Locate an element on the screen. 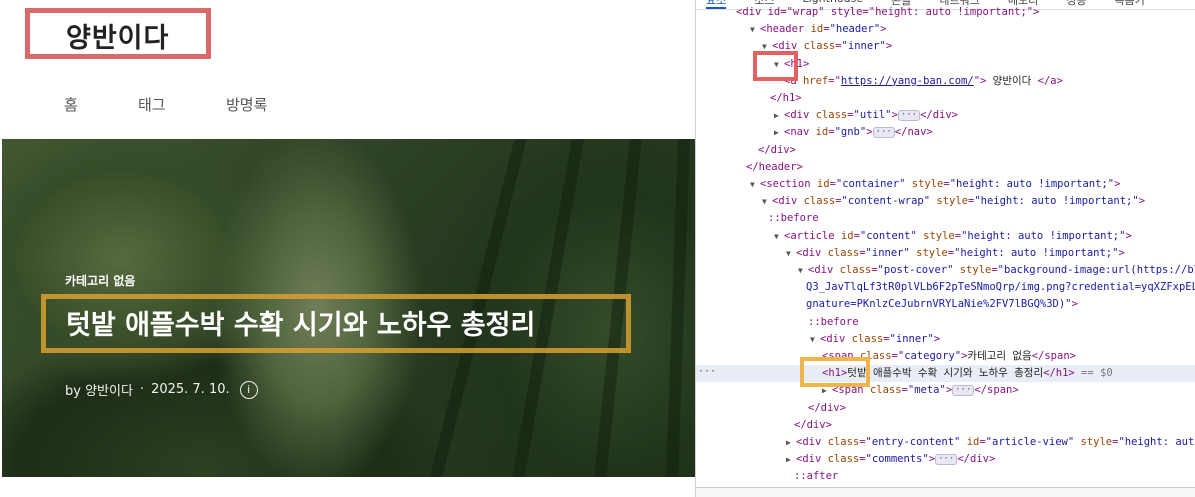  nav-item-guestbook: 방명록 is located at coordinates (246, 104).